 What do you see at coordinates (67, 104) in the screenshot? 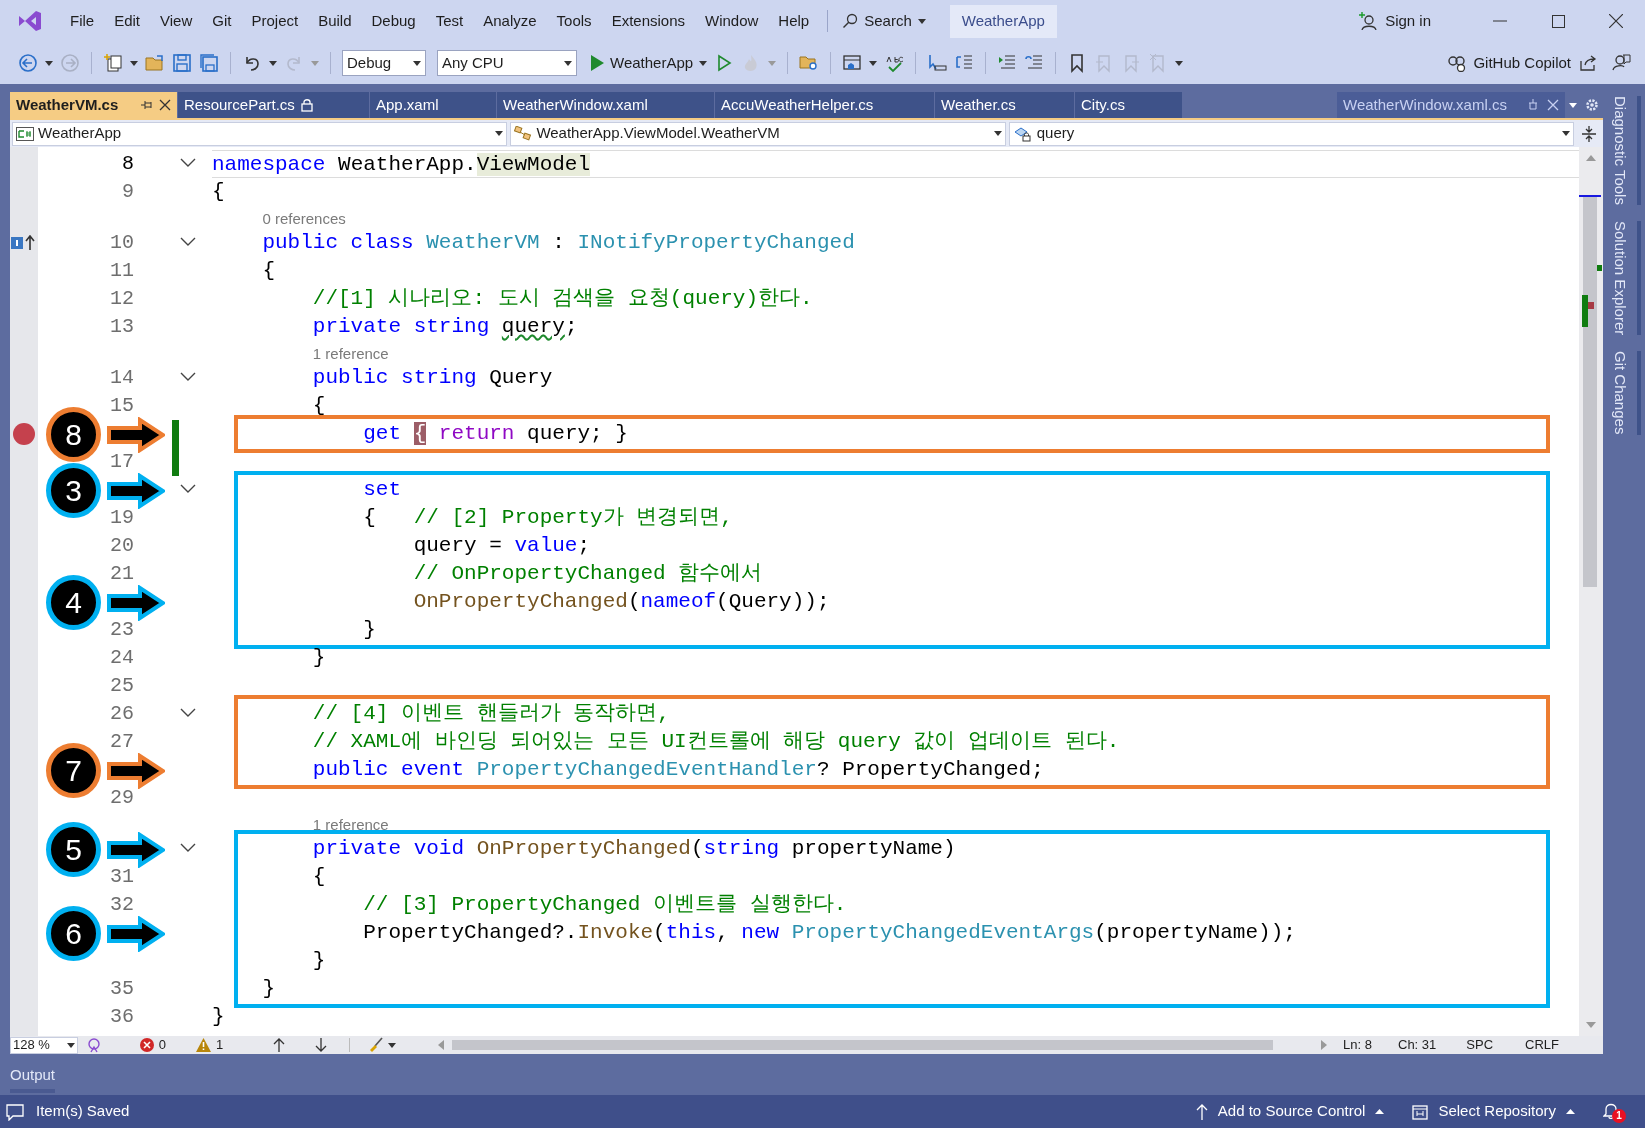
I see `tab-label: WeatherVM.cs` at bounding box center [67, 104].